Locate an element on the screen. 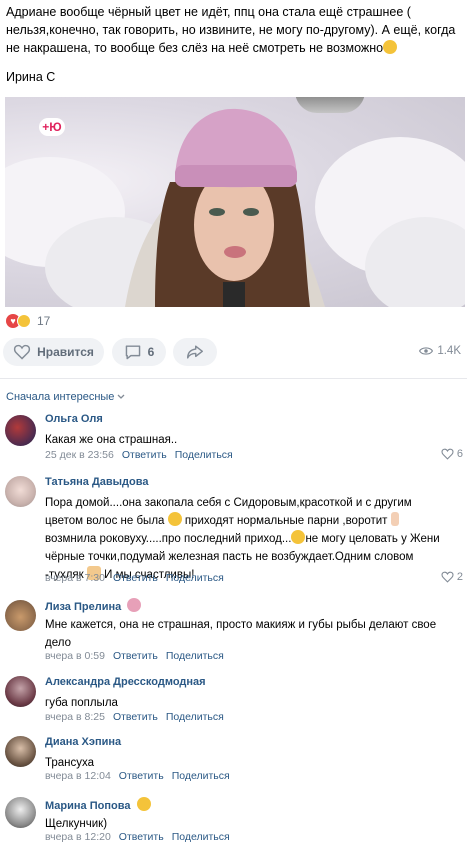 The height and width of the screenshot is (842, 467). cat-emoji-icon is located at coordinates (134, 605).